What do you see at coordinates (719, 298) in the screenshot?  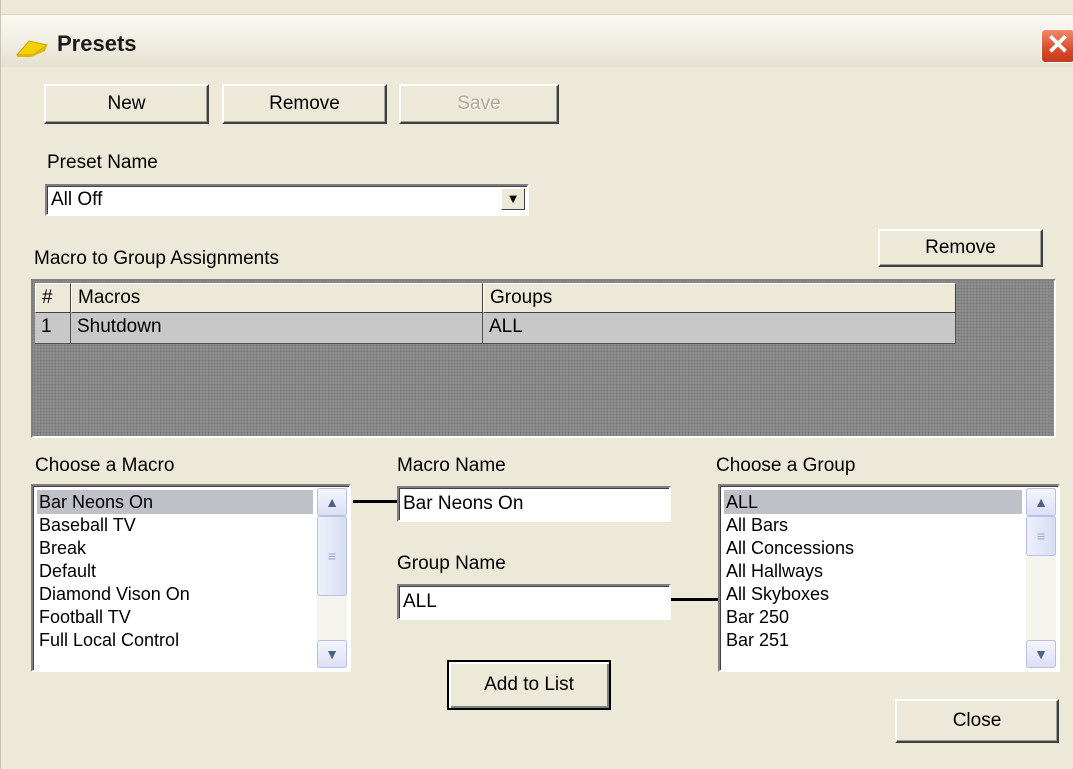 I see `column-header-groups: Groups` at bounding box center [719, 298].